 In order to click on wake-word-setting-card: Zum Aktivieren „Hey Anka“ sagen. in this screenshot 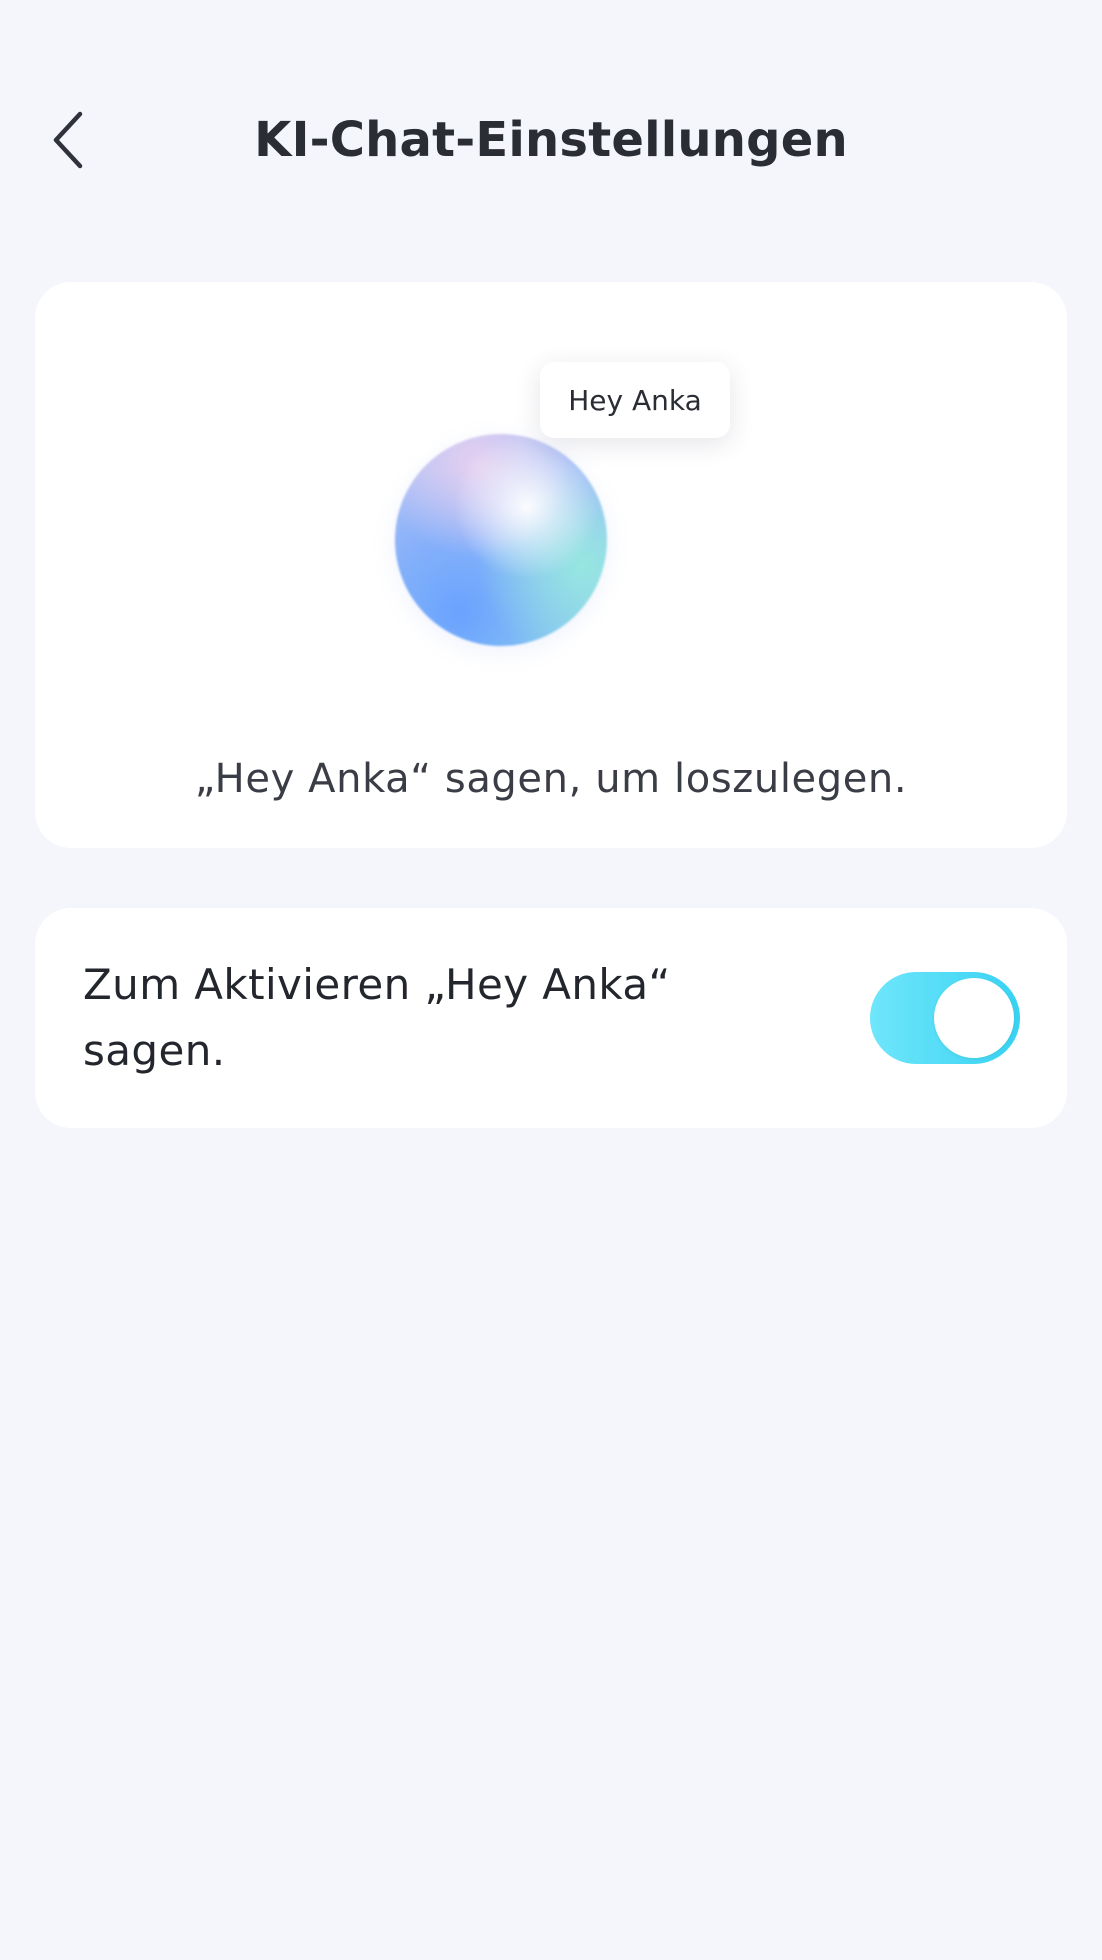, I will do `click(551, 1018)`.